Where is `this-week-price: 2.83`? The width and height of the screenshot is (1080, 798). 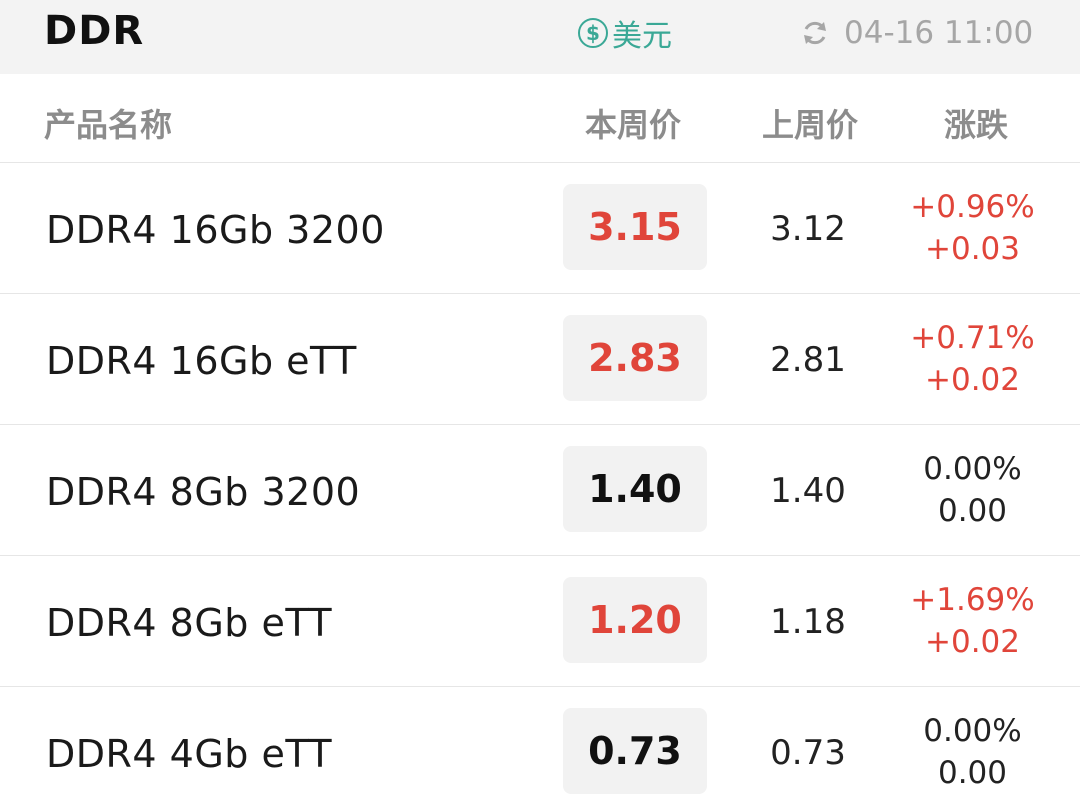
this-week-price: 2.83 is located at coordinates (635, 358).